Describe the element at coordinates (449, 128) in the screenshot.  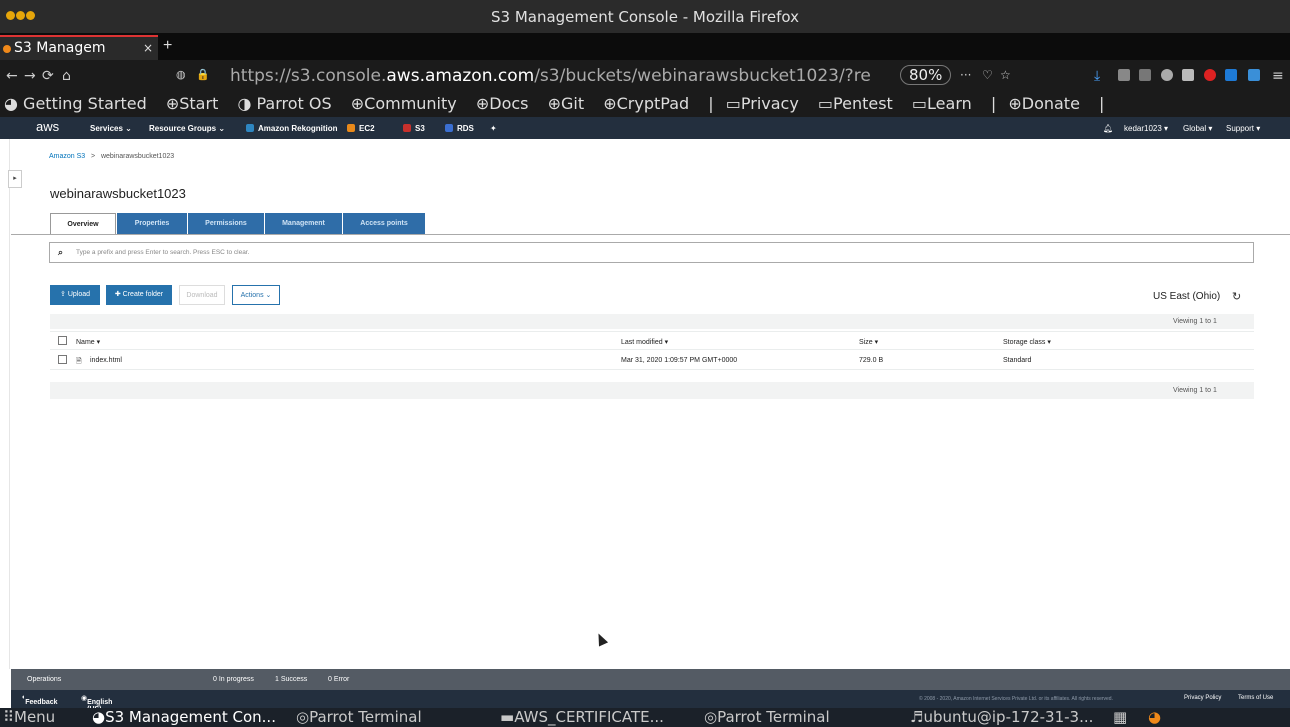
I see `rds-icon` at that location.